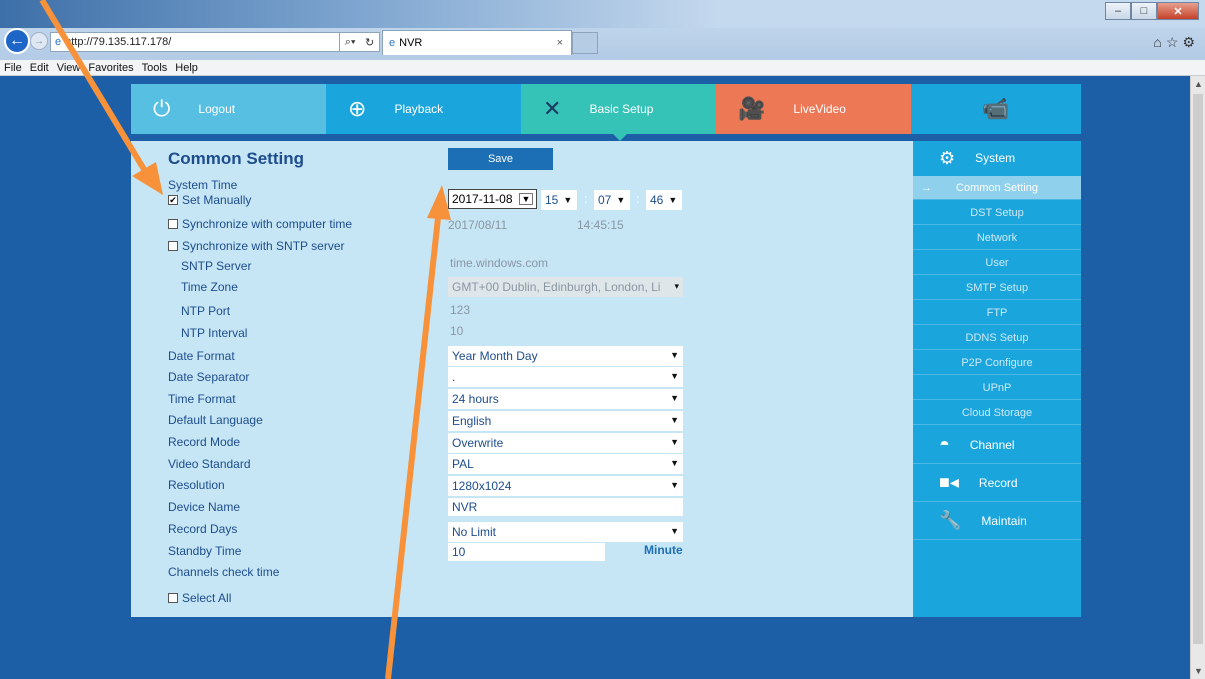 This screenshot has height=679, width=1205. What do you see at coordinates (565, 507) in the screenshot?
I see `device-name-input: NVR` at bounding box center [565, 507].